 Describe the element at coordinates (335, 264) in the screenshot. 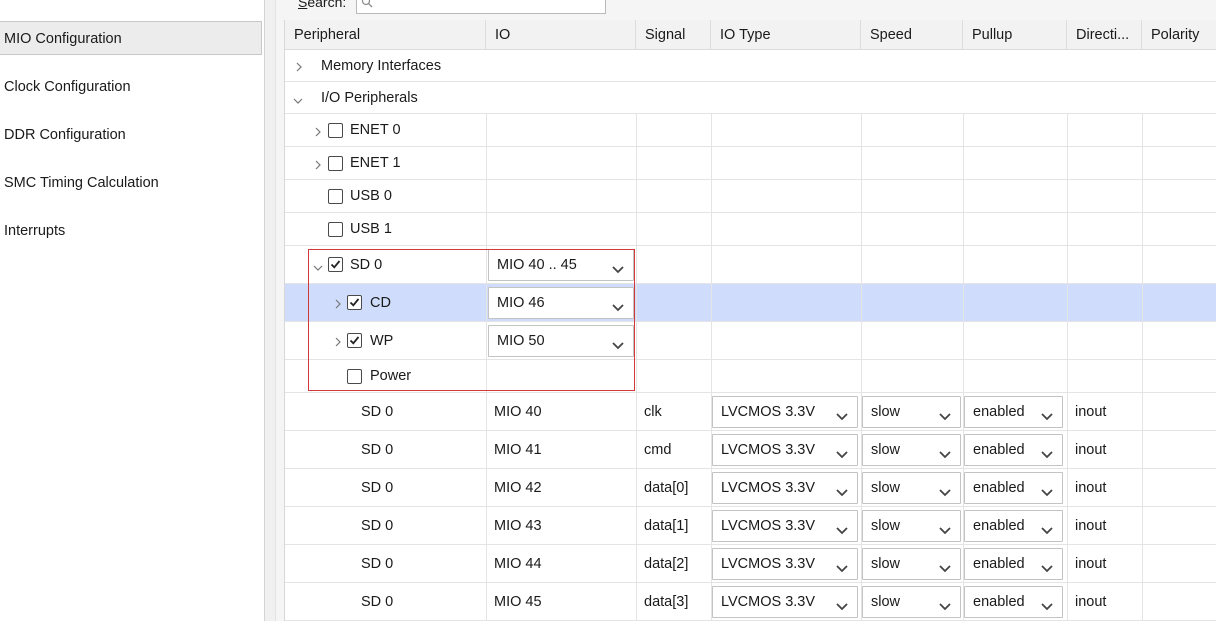

I see `sd0-checkbox` at that location.